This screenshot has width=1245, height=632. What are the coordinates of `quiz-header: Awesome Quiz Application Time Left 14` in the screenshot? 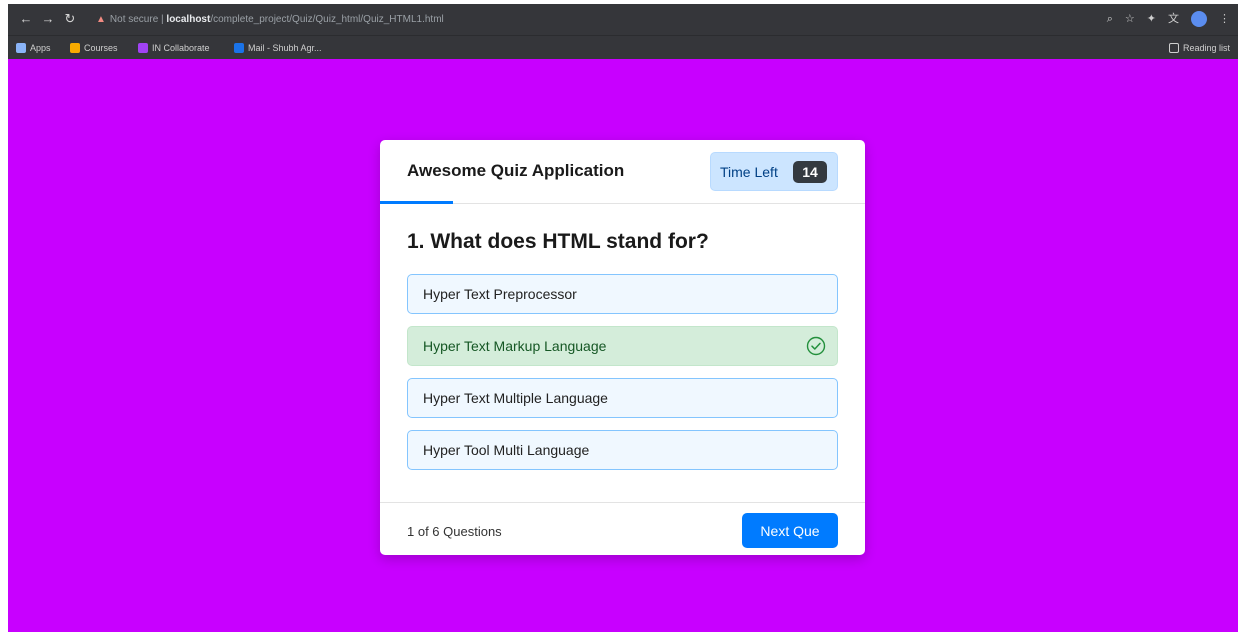 It's located at (622, 172).